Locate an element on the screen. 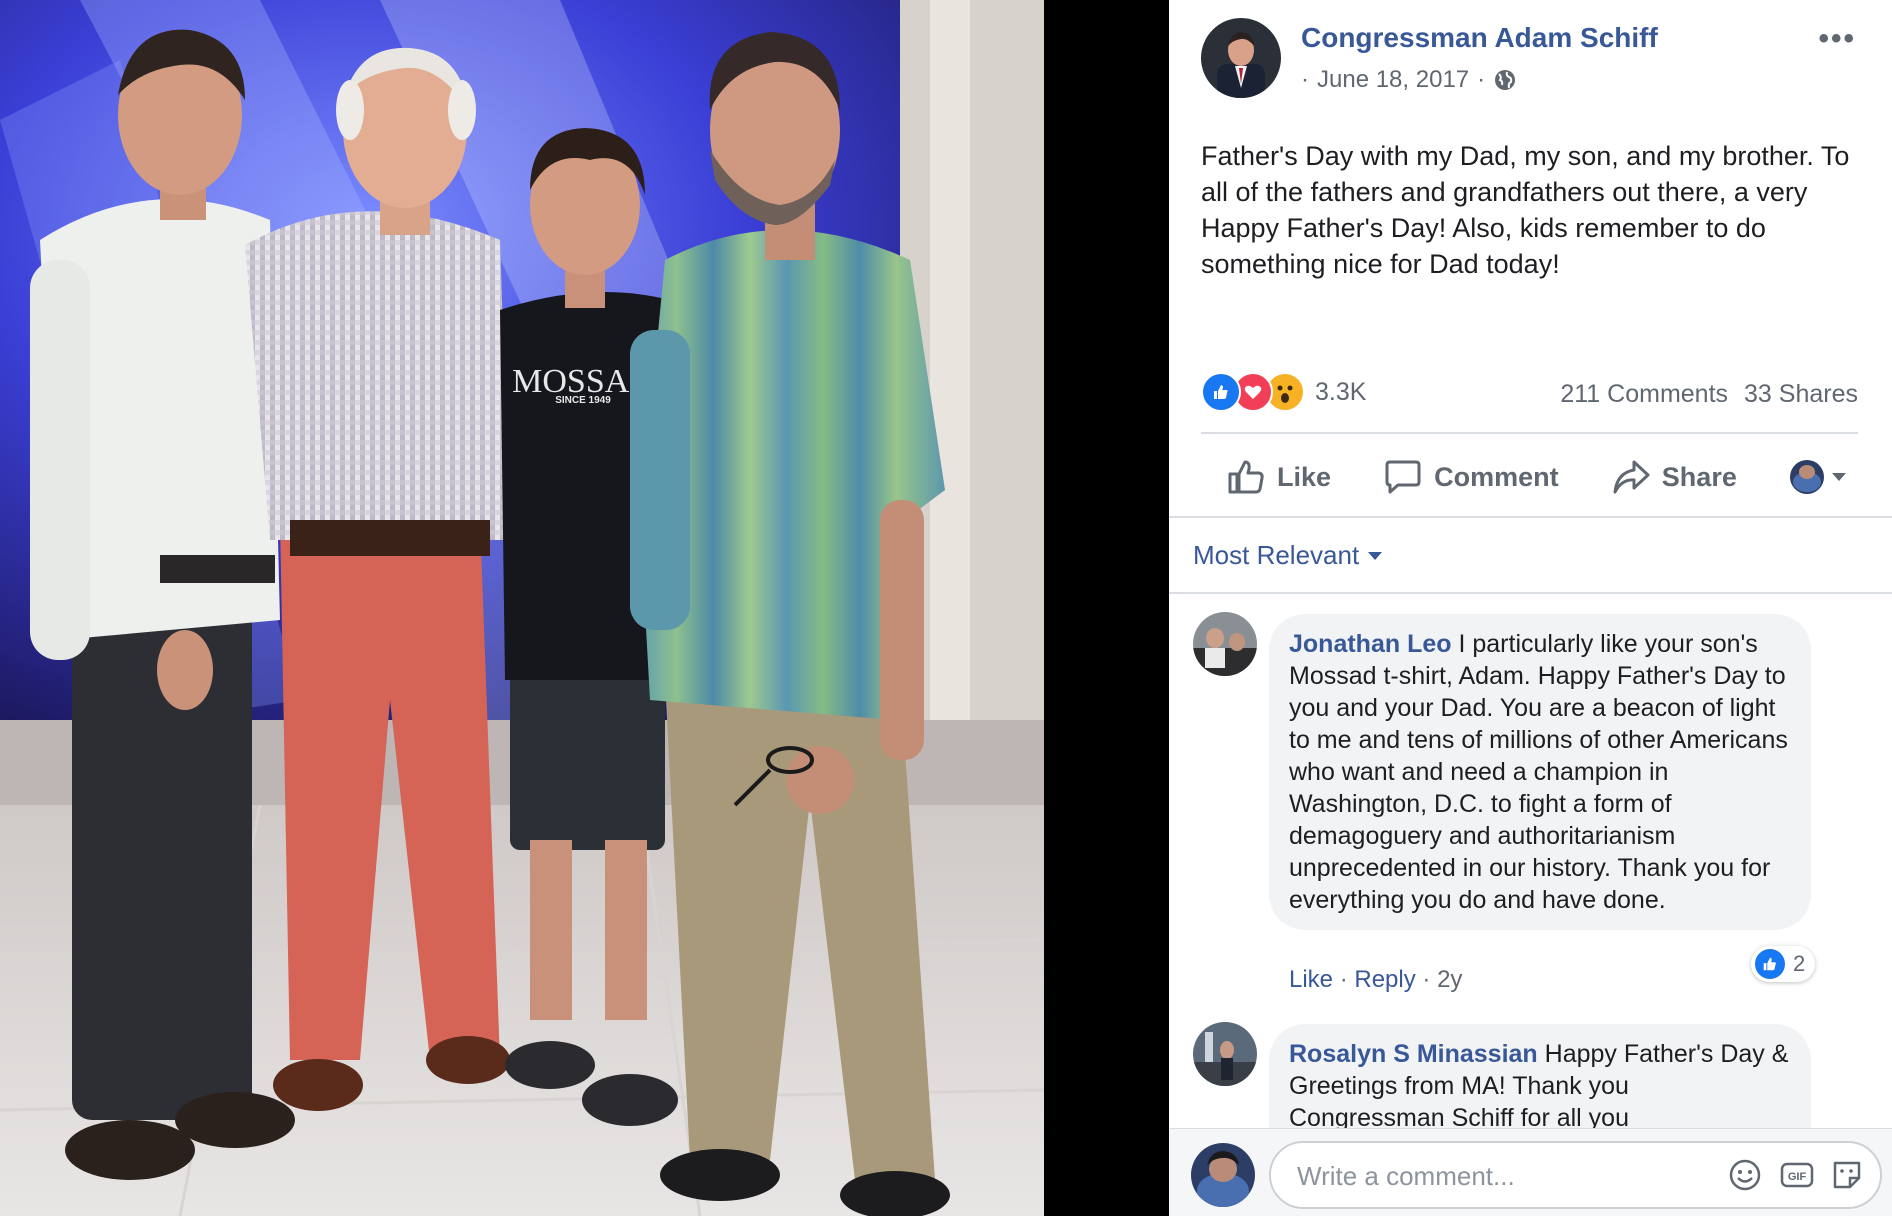 This screenshot has height=1216, width=1892. comment-input is located at coordinates (1477, 1176).